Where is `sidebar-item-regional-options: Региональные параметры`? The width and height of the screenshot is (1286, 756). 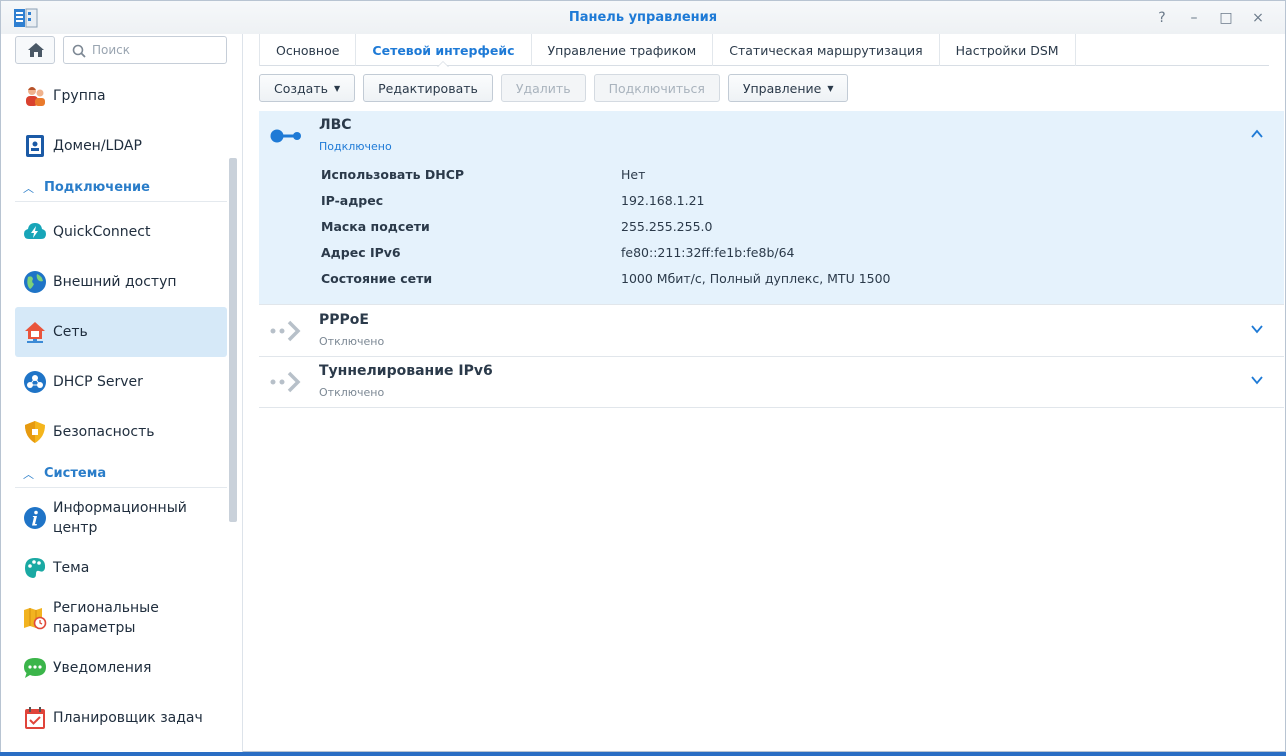 sidebar-item-regional-options: Региональные параметры is located at coordinates (121, 618).